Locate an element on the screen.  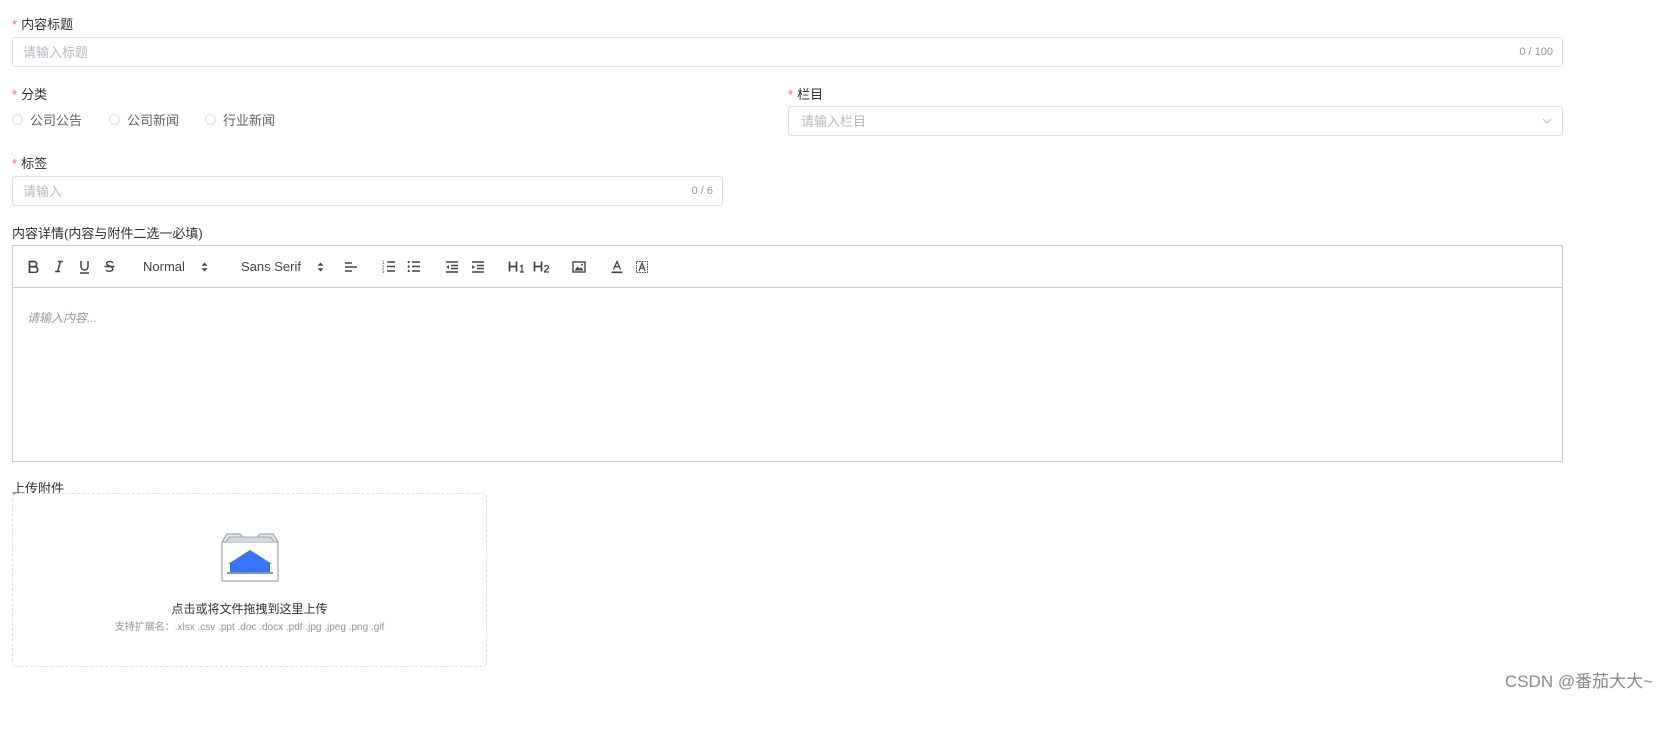
csdn-watermark: CSDN @番茄大大~ is located at coordinates (1578, 681).